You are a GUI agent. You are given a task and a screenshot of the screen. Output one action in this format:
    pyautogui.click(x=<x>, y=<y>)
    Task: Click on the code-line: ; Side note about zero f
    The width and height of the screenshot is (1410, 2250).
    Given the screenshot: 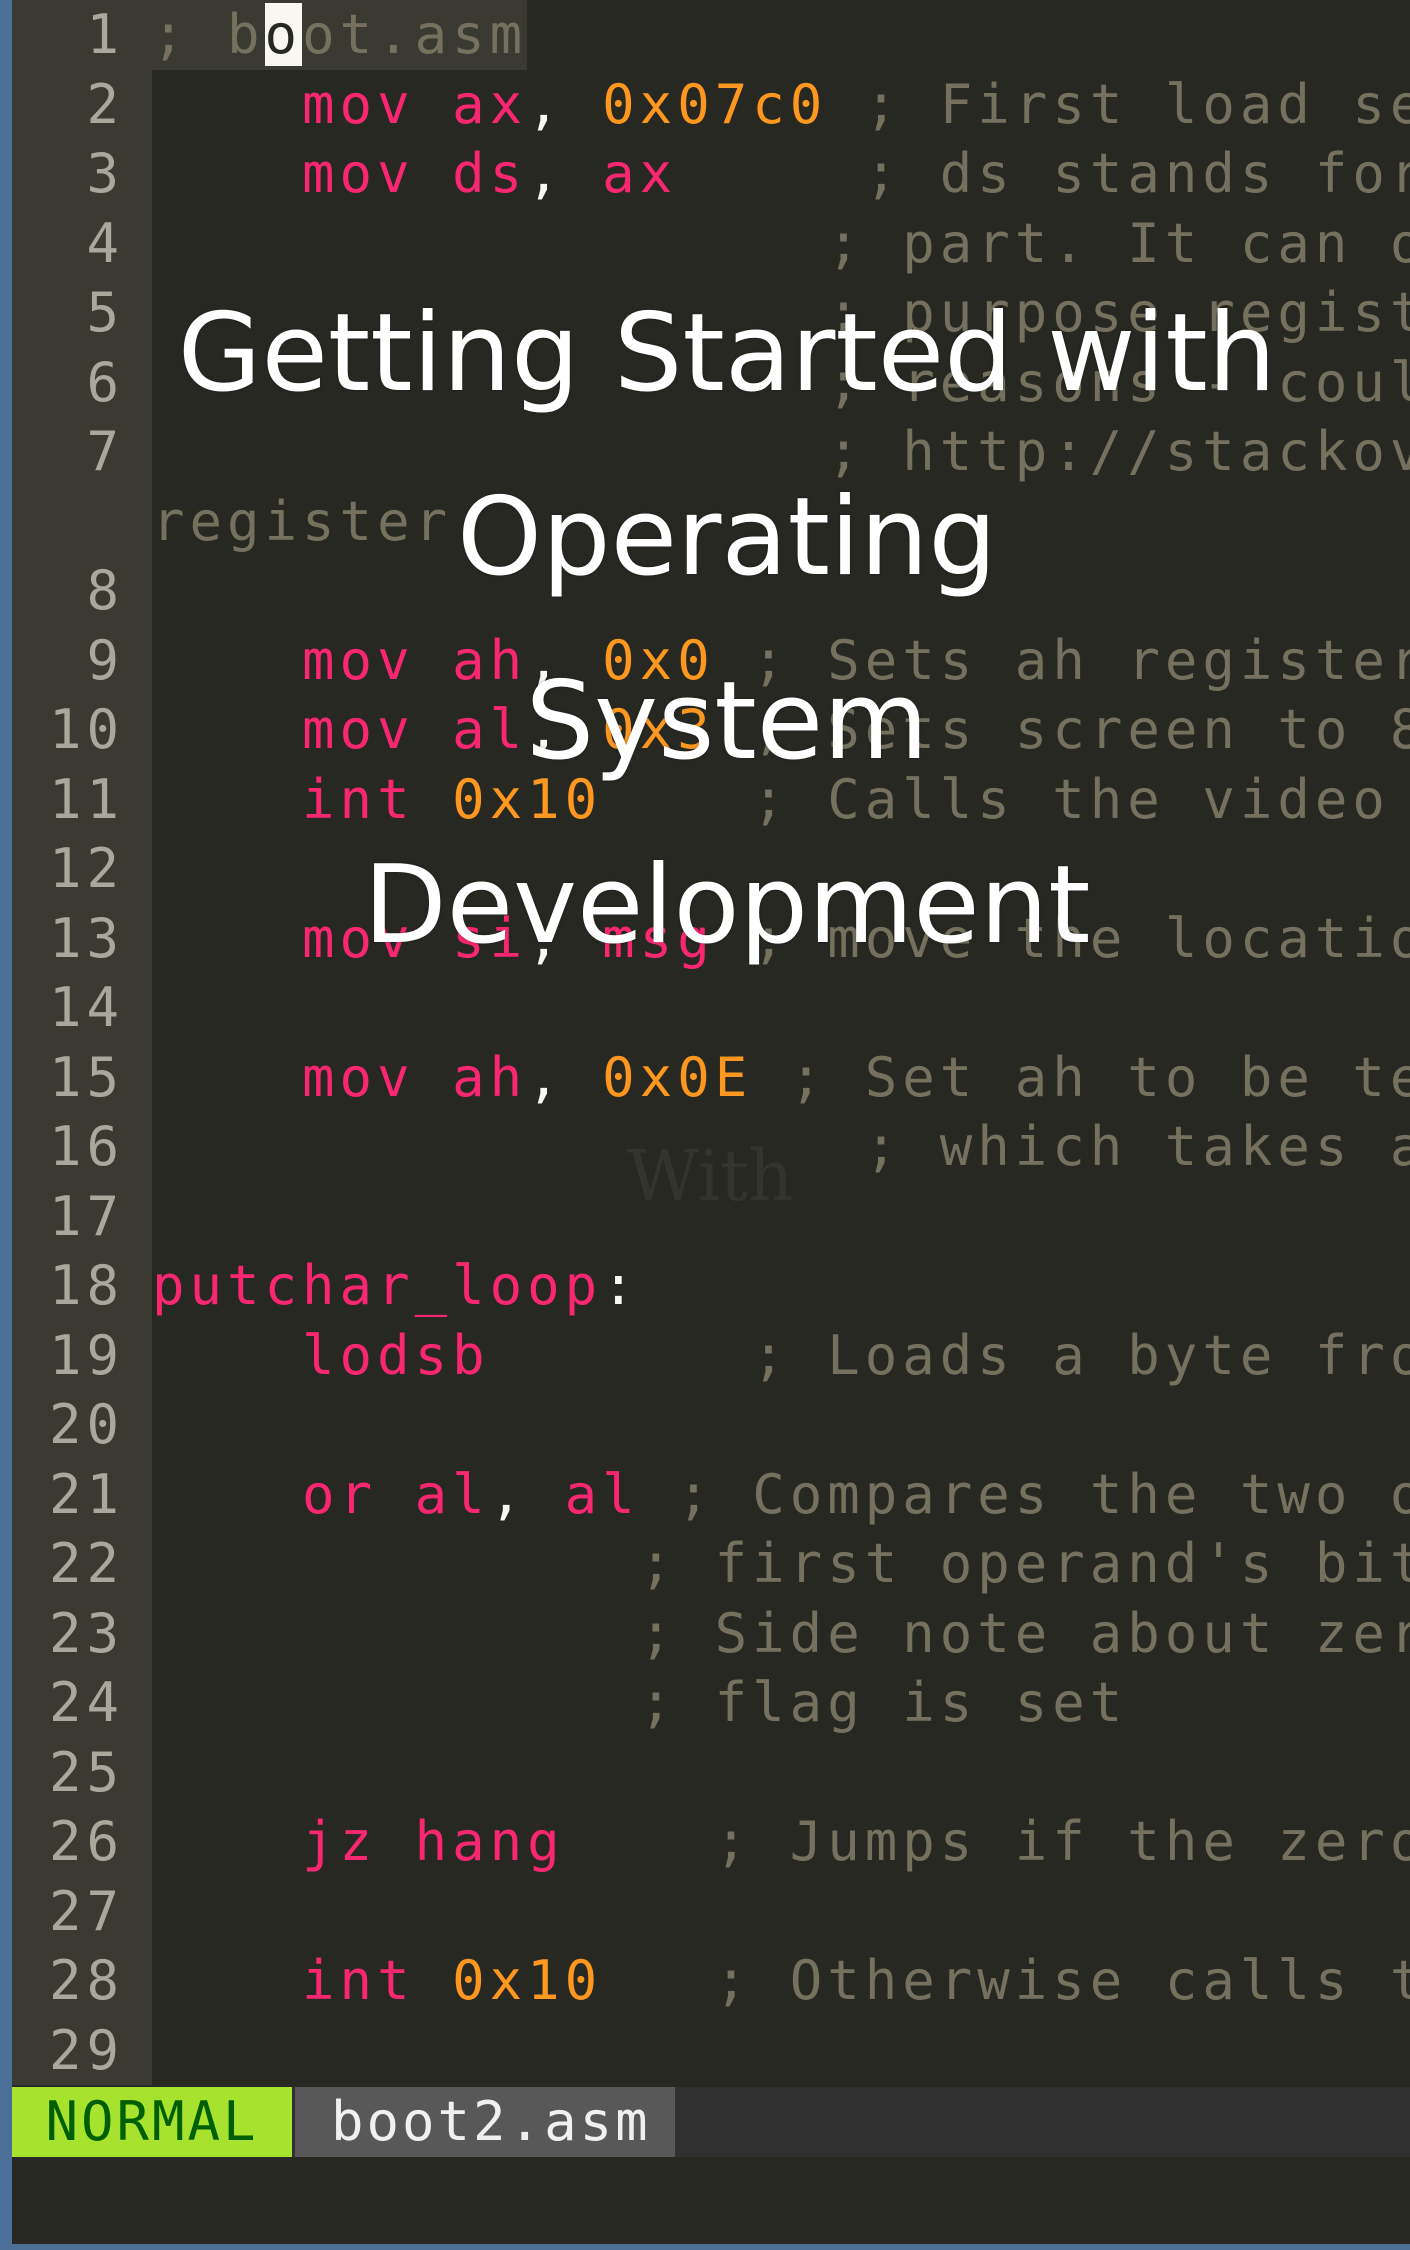 What is the action you would take?
    pyautogui.click(x=781, y=1634)
    